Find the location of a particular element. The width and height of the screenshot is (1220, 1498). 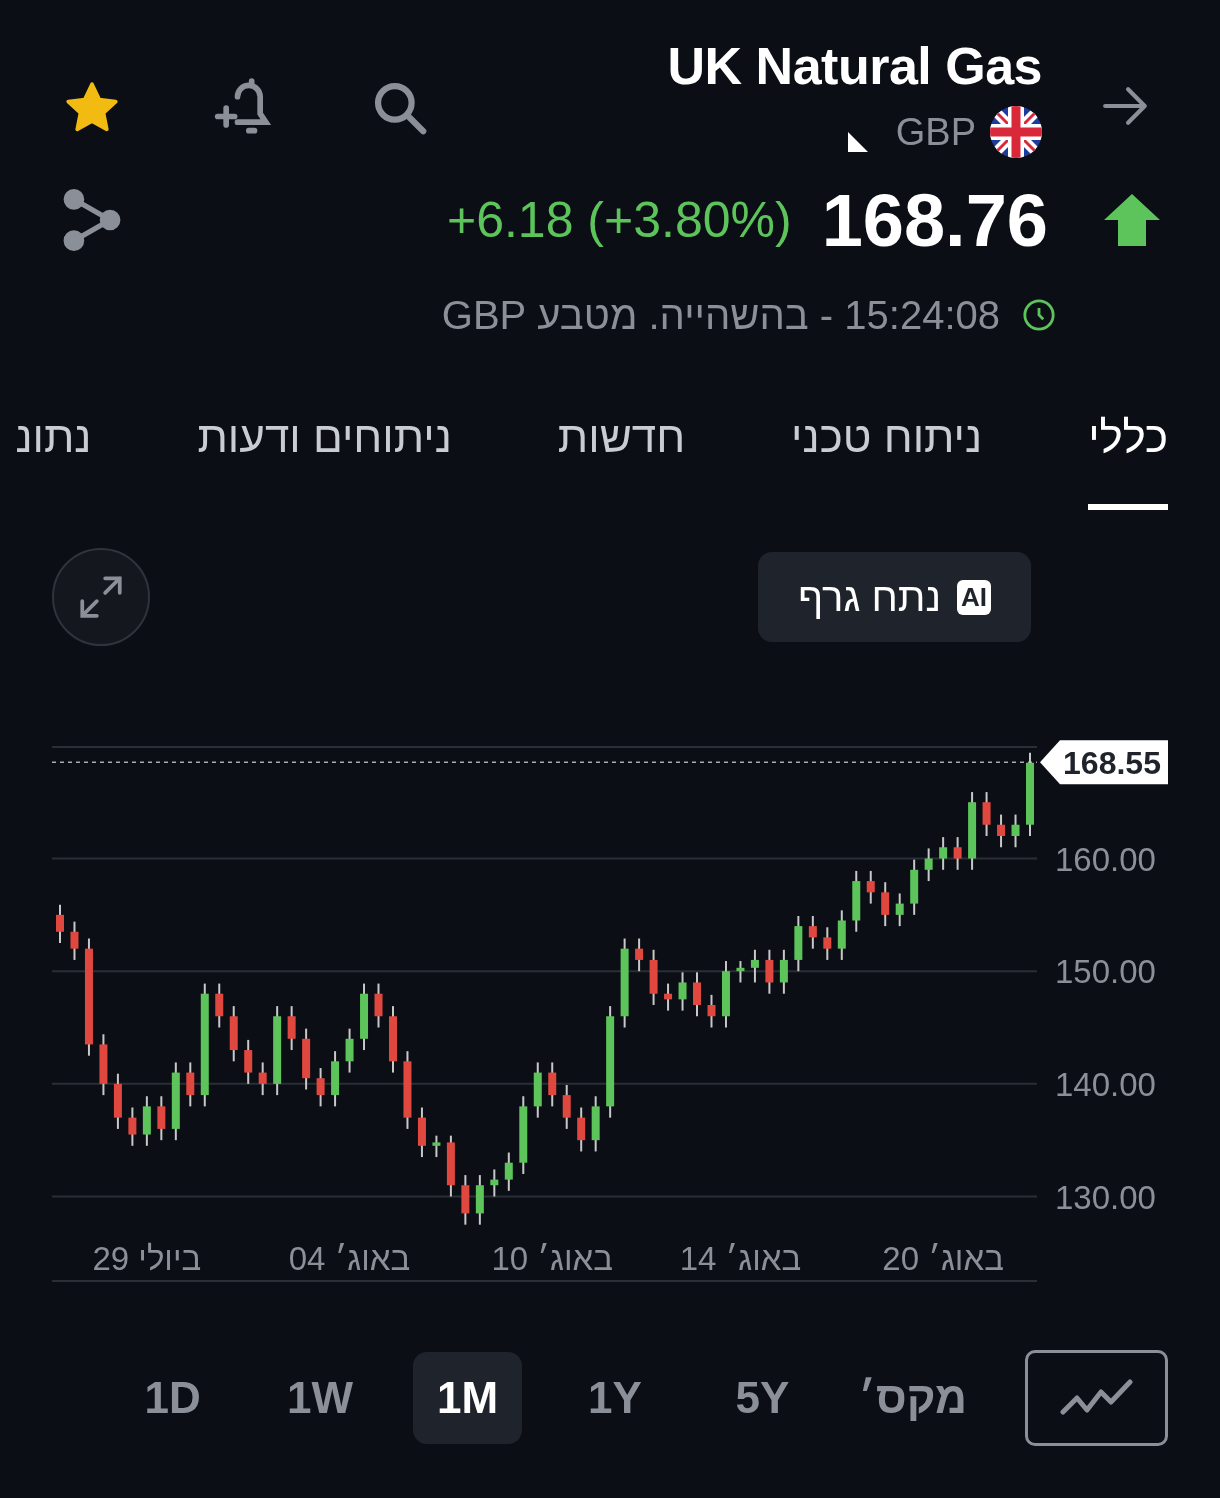

range-tab: 1W is located at coordinates (320, 1398).